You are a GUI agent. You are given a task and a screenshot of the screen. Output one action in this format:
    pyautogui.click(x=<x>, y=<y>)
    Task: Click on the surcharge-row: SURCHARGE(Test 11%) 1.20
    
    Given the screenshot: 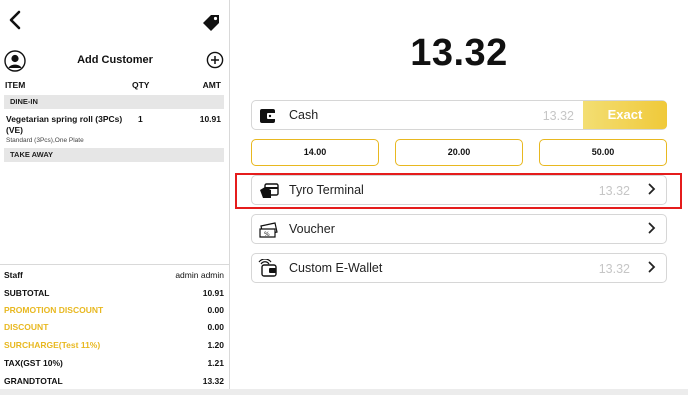 What is the action you would take?
    pyautogui.click(x=114, y=347)
    